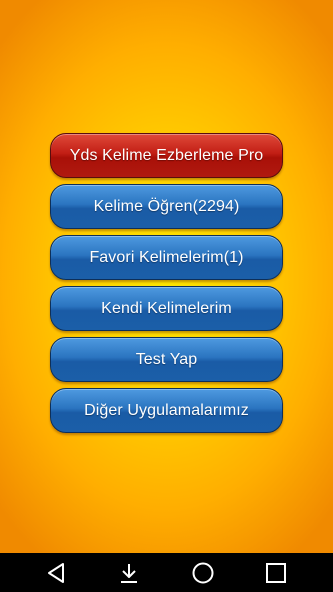 Image resolution: width=333 pixels, height=592 pixels. What do you see at coordinates (166, 308) in the screenshot?
I see `own-words-button: Kendi Kelimelerim` at bounding box center [166, 308].